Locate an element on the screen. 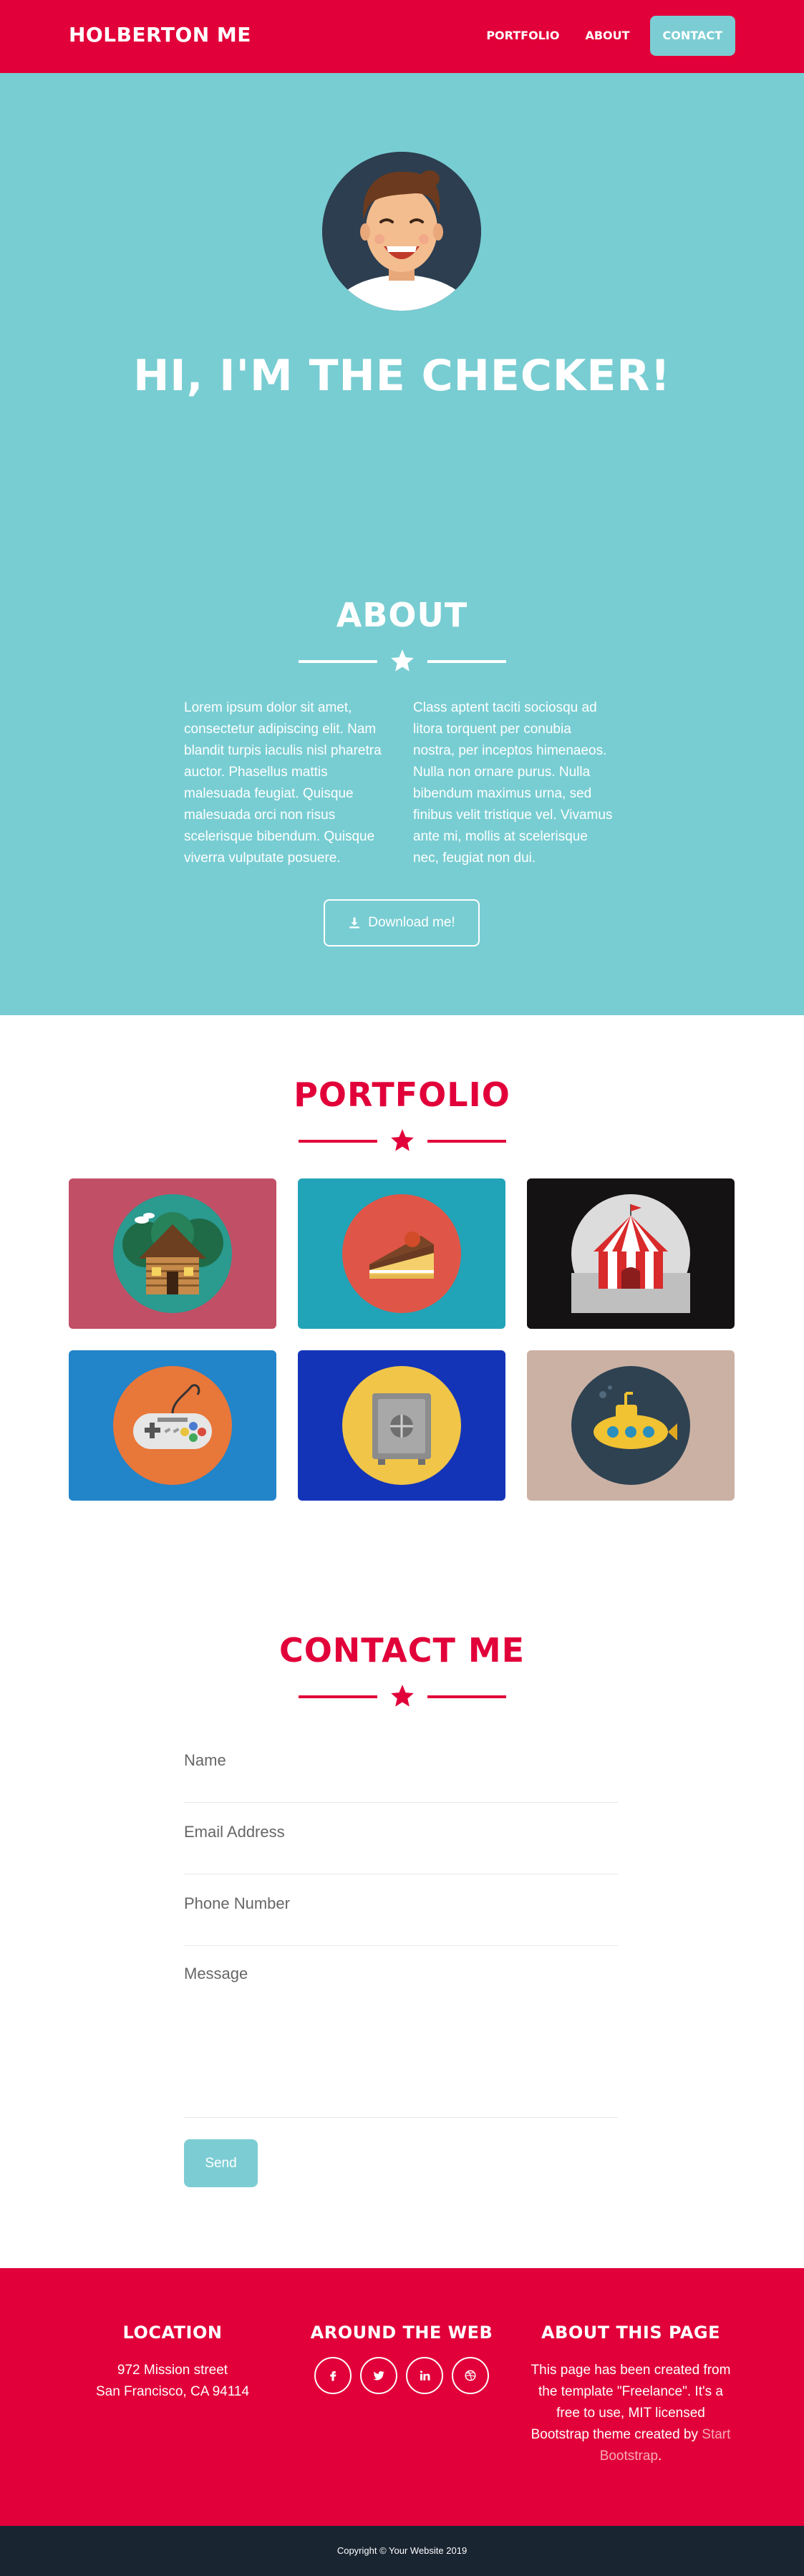  address-line-2: San Francisco, CA 94114 is located at coordinates (172, 2392).